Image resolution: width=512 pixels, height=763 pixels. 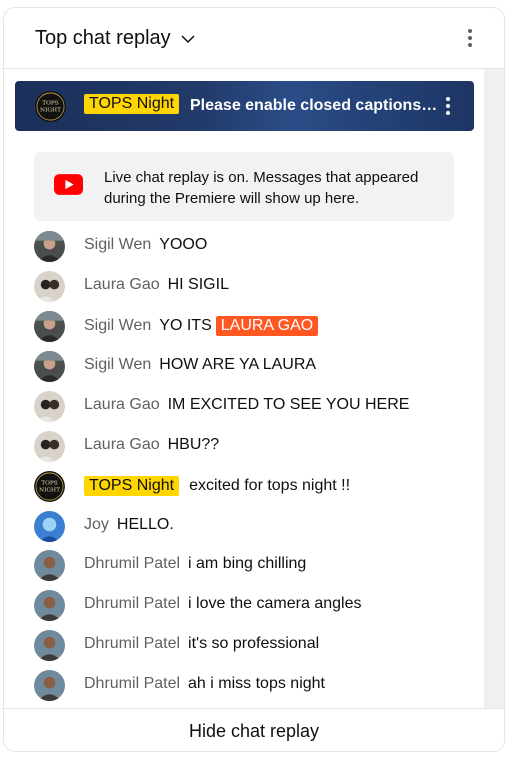 I want to click on chat-mode-label: Top chat replay, so click(x=103, y=38).